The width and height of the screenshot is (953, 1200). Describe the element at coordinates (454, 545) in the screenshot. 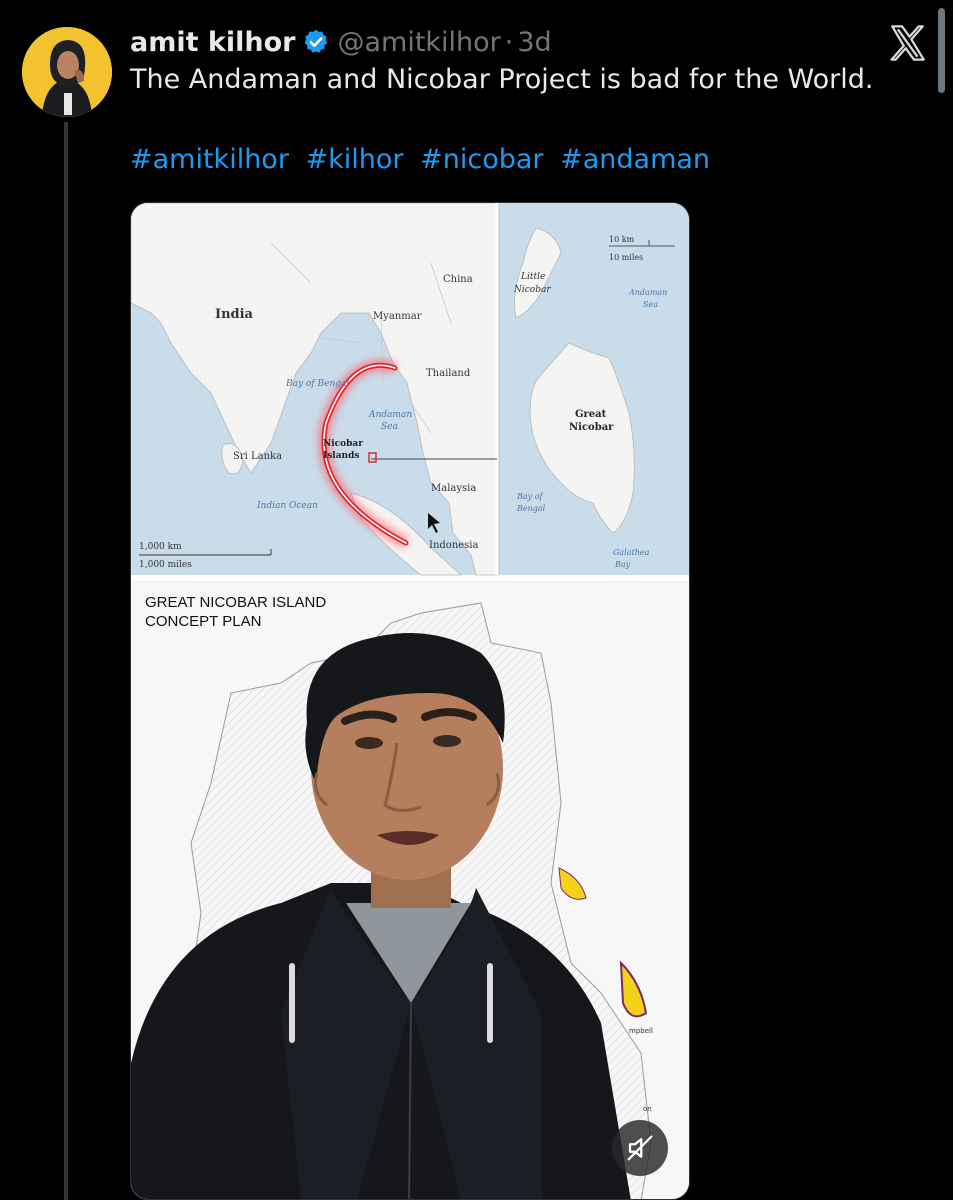

I see `map-label-indonesia: Indonesia` at that location.